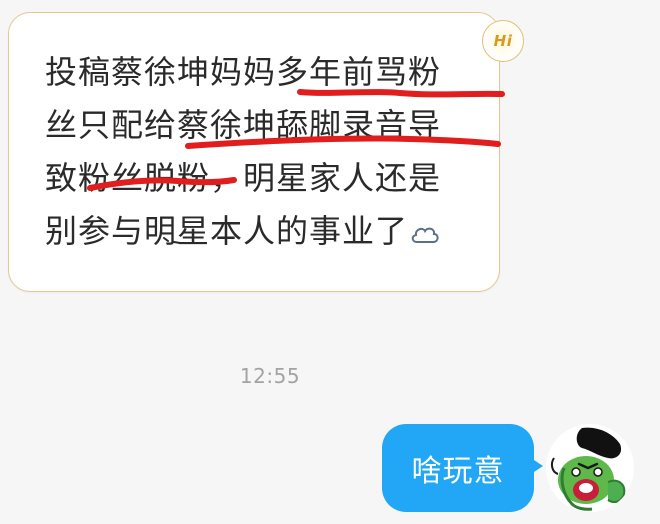 The width and height of the screenshot is (660, 524). What do you see at coordinates (227, 231) in the screenshot?
I see `message-line-4-text: 别参与明星本人的事业了` at bounding box center [227, 231].